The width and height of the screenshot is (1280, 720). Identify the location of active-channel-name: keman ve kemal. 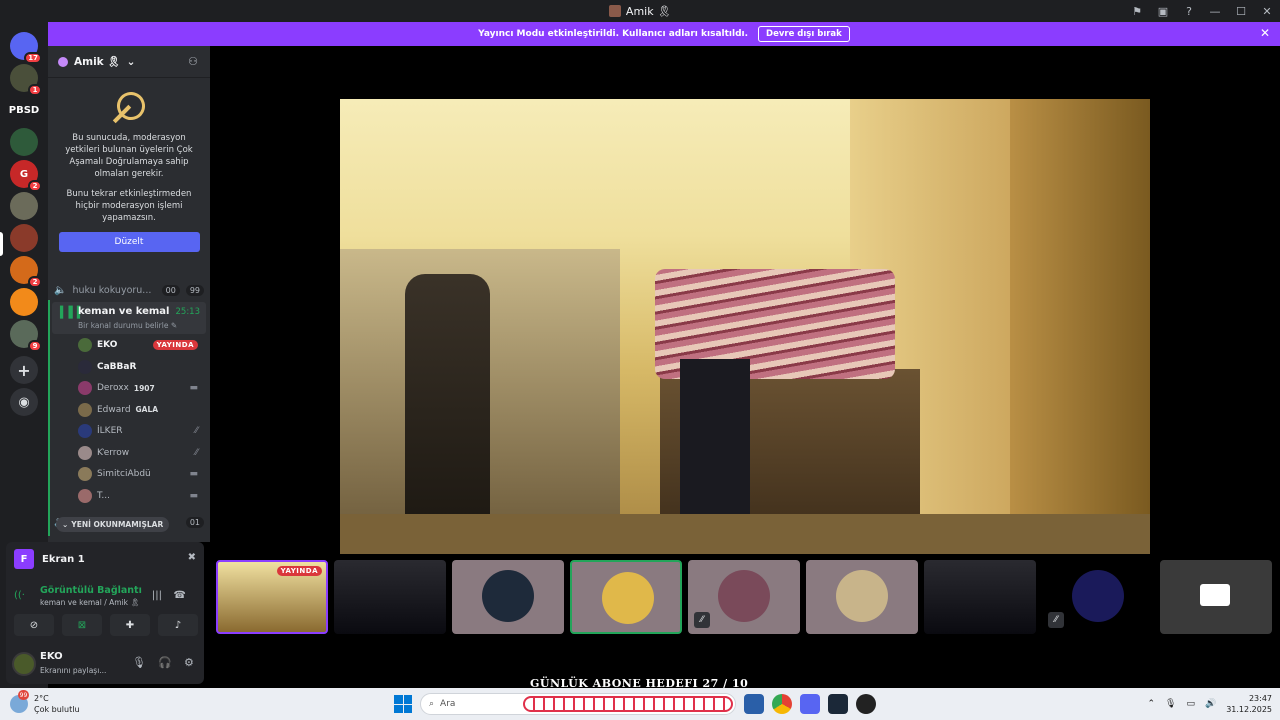
(124, 311).